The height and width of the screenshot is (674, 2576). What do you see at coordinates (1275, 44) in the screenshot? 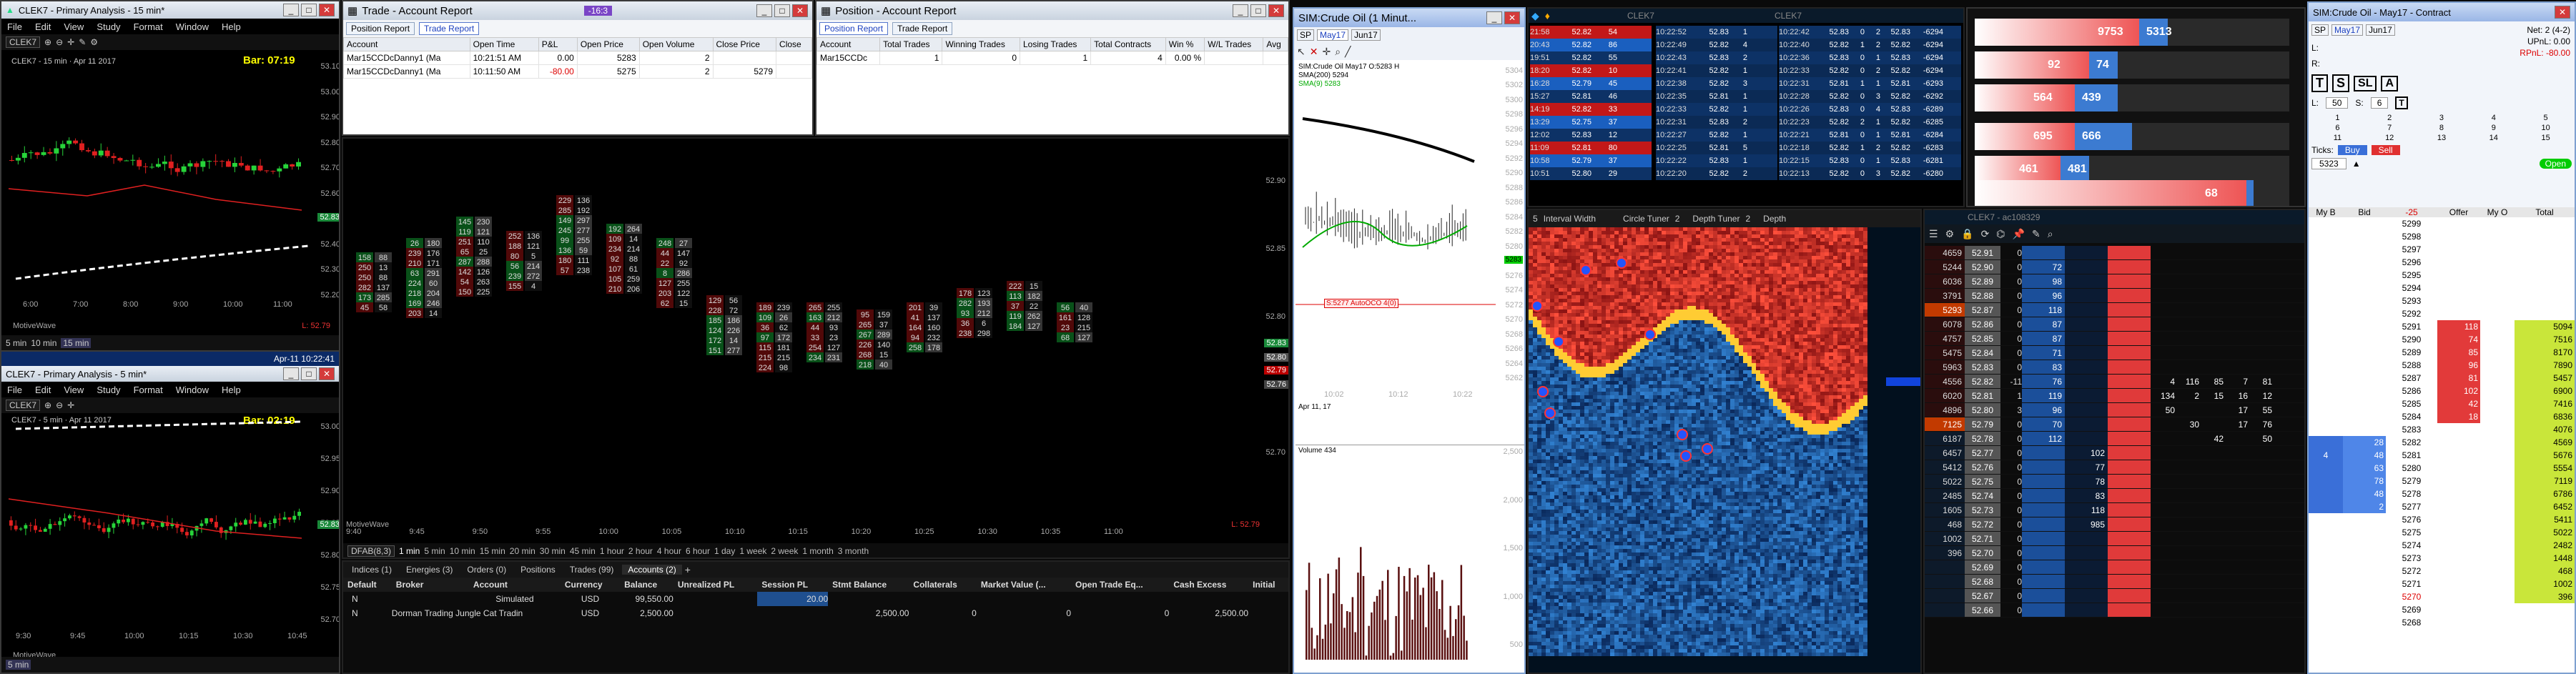
I see `col-avg: Avg` at bounding box center [1275, 44].